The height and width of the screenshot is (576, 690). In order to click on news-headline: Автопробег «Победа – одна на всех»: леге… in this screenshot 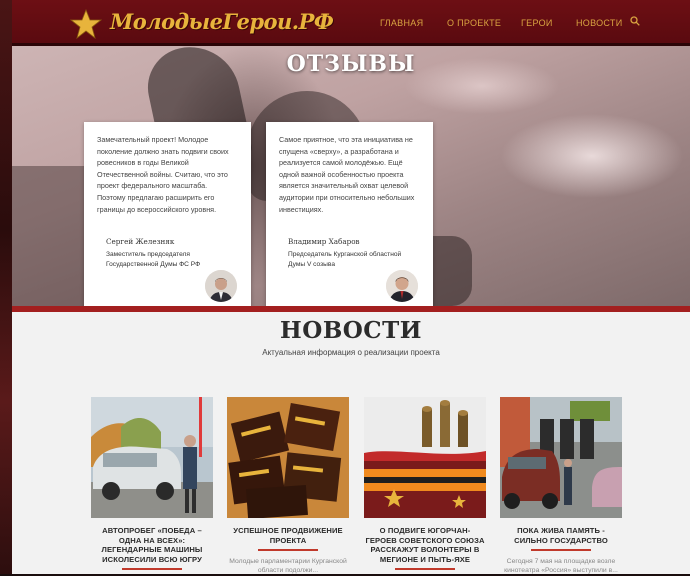, I will do `click(152, 545)`.